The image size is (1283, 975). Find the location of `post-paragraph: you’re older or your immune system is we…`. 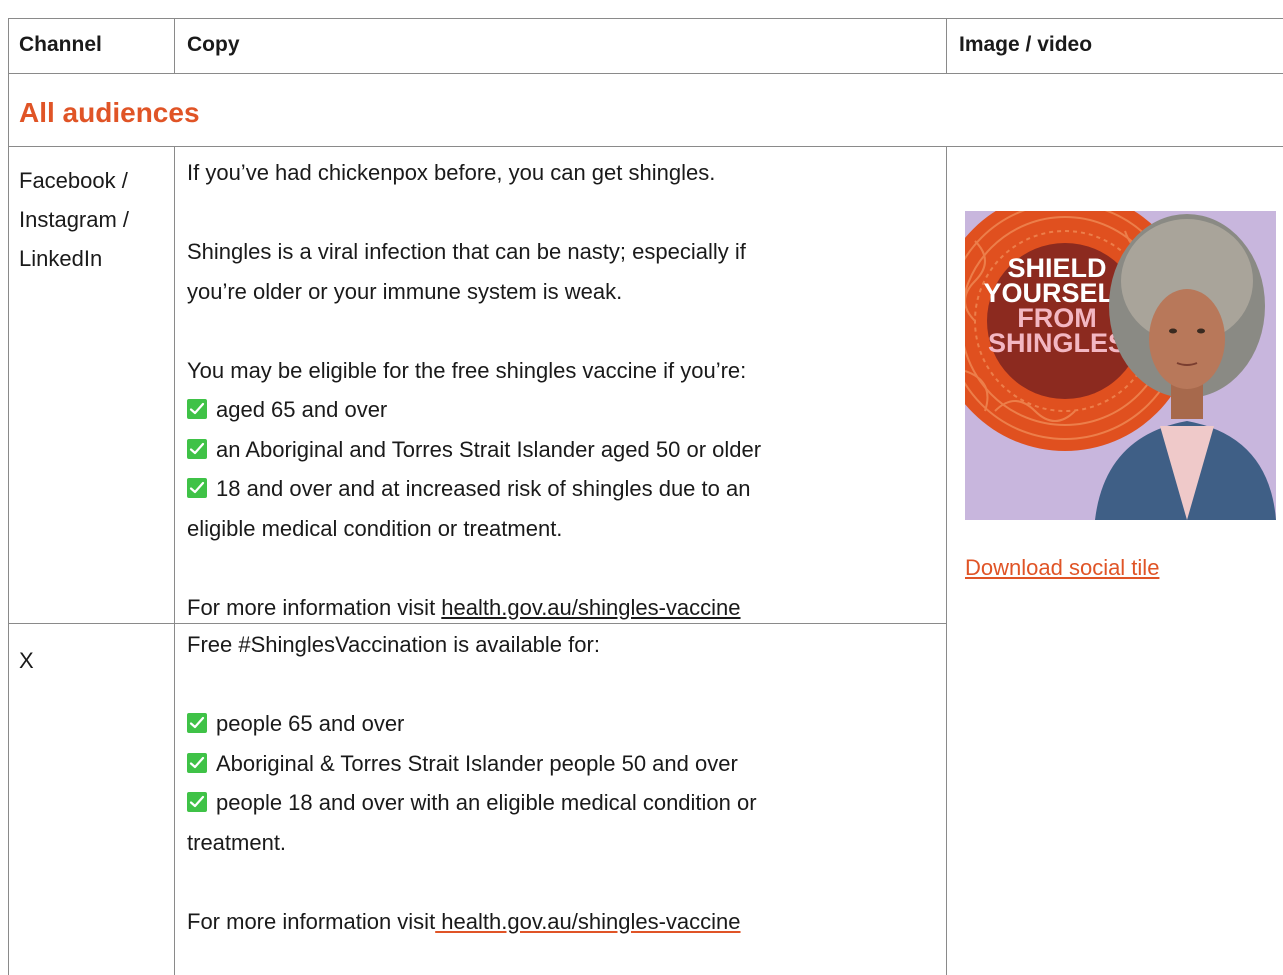

post-paragraph: you’re older or your immune system is we… is located at coordinates (405, 291).